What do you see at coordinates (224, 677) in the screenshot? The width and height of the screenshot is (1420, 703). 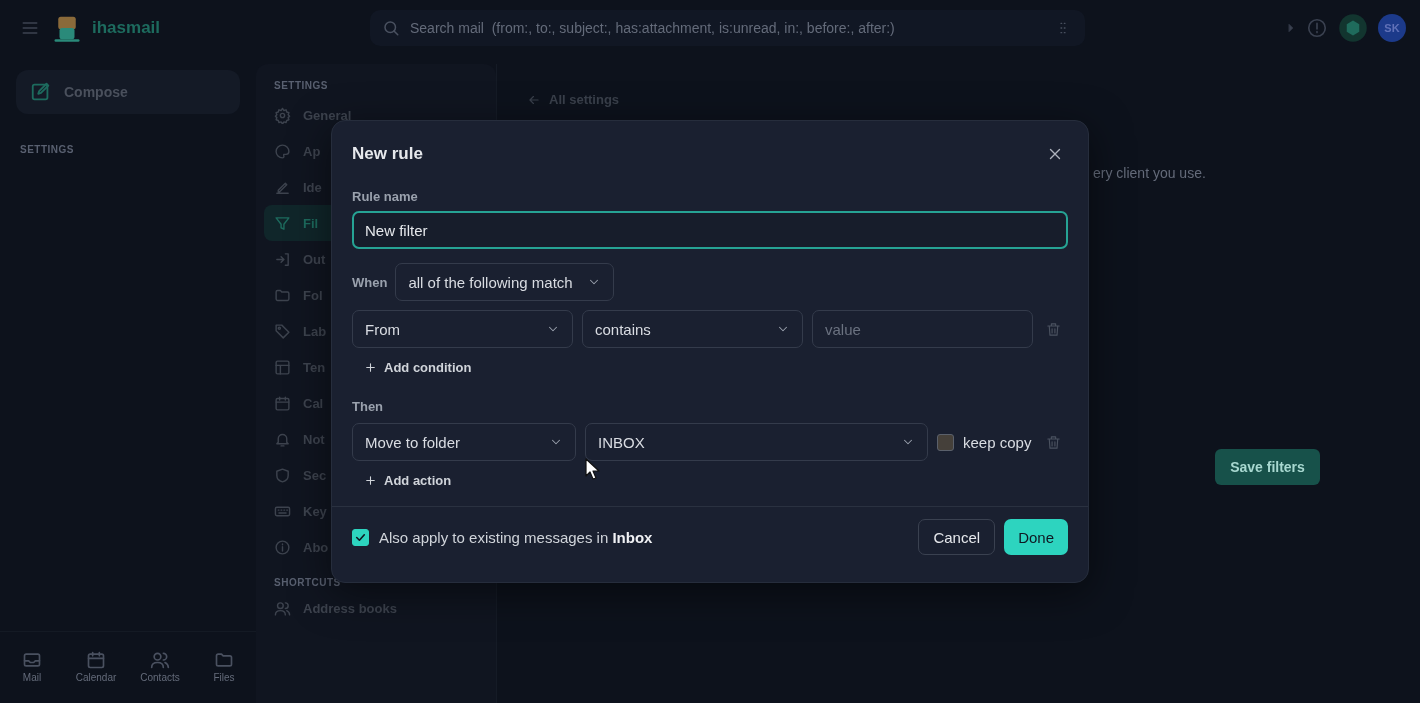 I see `nav-label: Files` at bounding box center [224, 677].